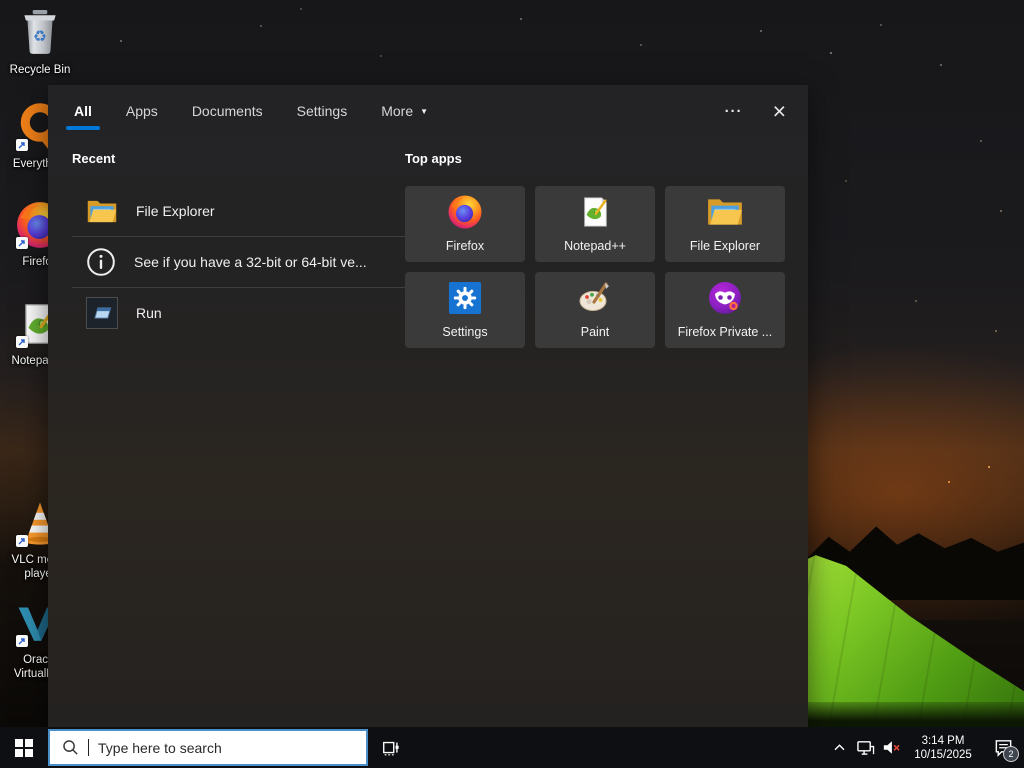 This screenshot has width=1024, height=768. I want to click on tab-label: More, so click(397, 111).